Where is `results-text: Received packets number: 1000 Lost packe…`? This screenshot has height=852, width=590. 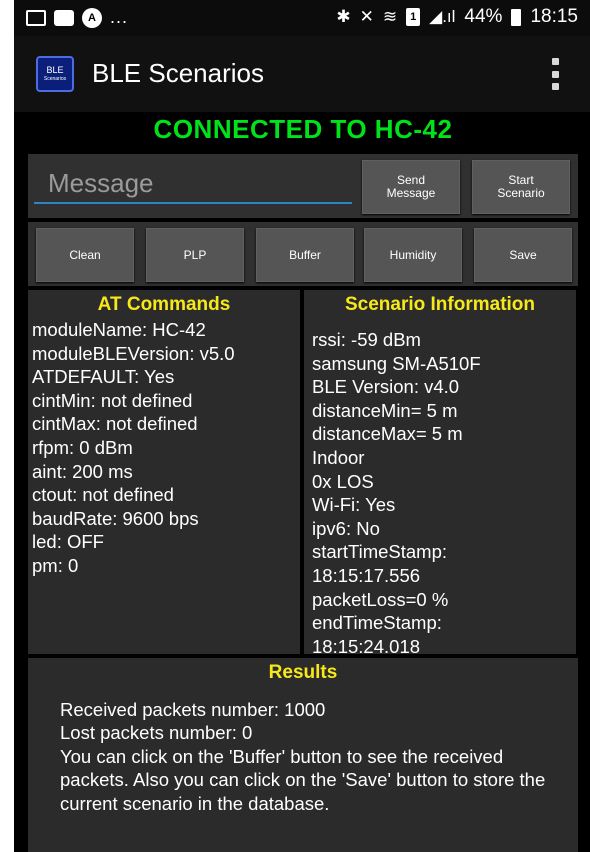 results-text: Received packets number: 1000 Lost packe… is located at coordinates (288, 750).